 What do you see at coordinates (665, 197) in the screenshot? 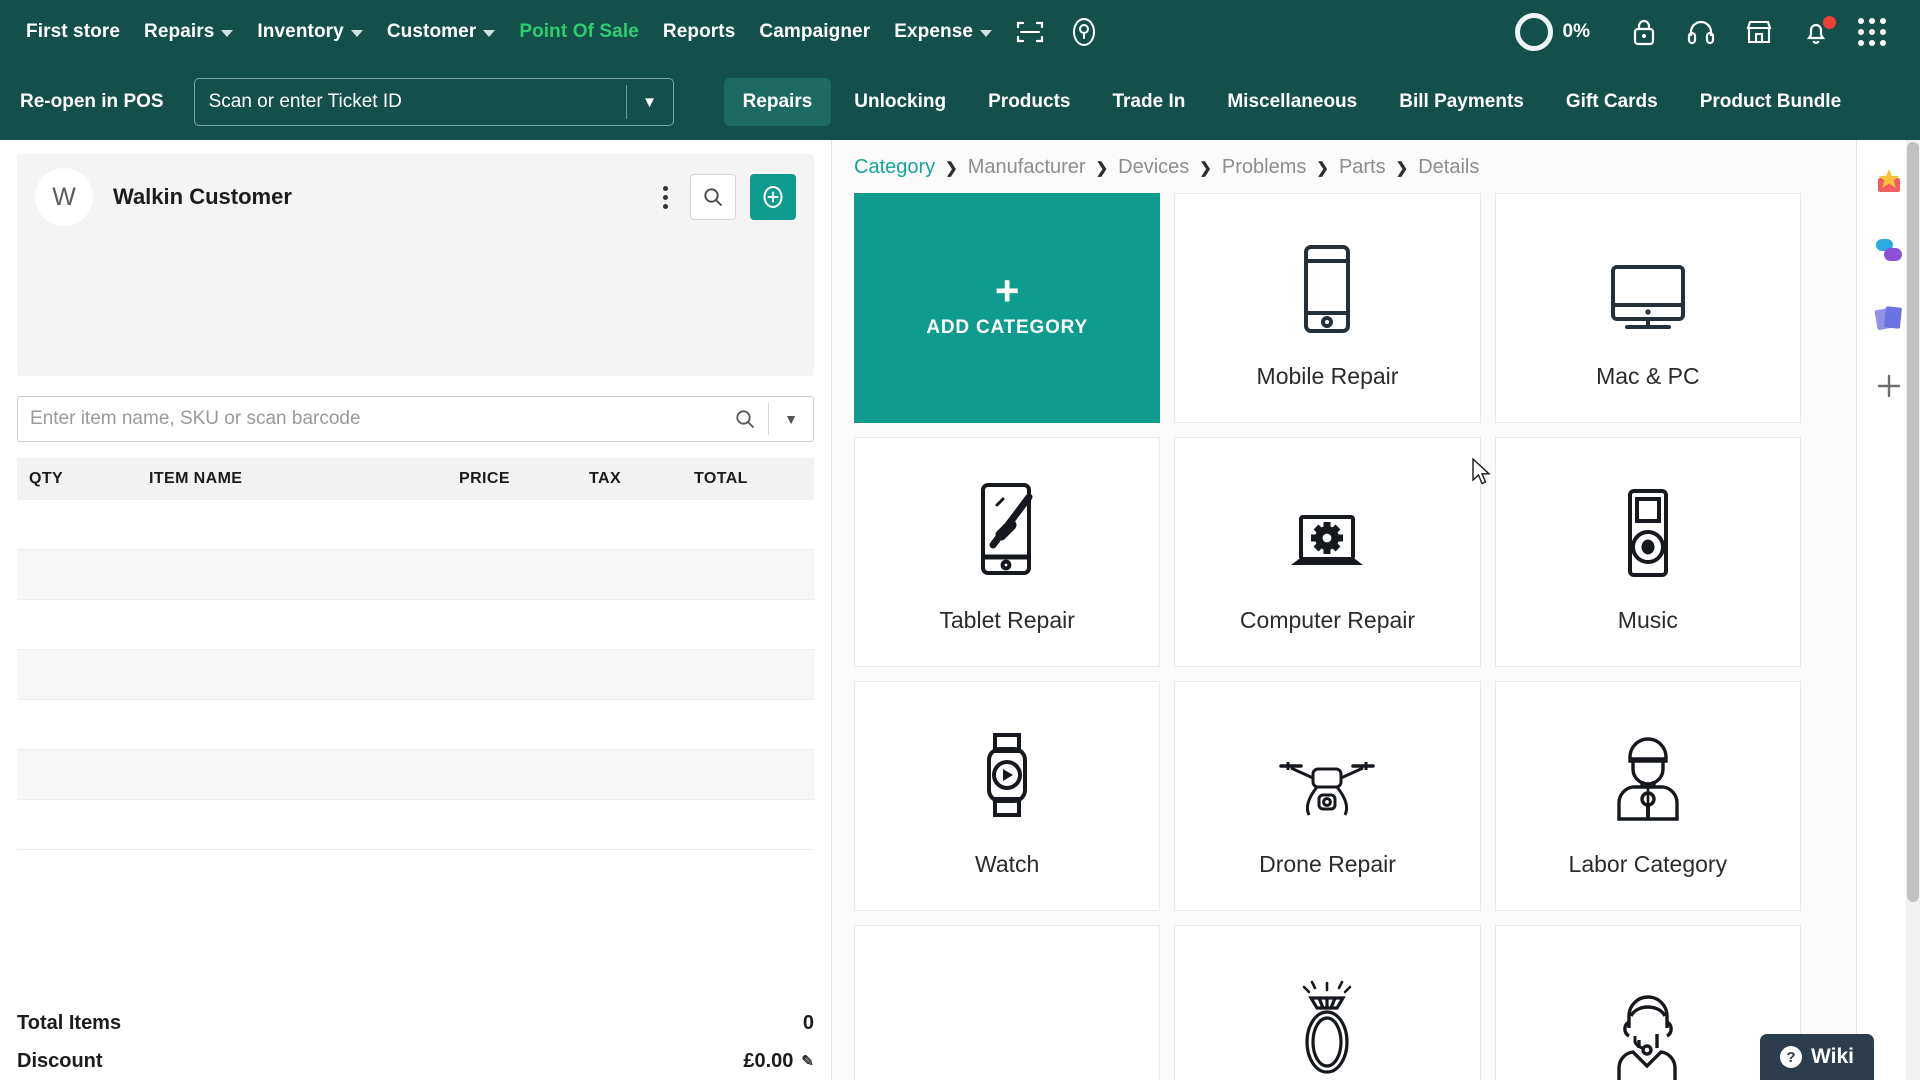
I see `kebab-menu-icon` at bounding box center [665, 197].